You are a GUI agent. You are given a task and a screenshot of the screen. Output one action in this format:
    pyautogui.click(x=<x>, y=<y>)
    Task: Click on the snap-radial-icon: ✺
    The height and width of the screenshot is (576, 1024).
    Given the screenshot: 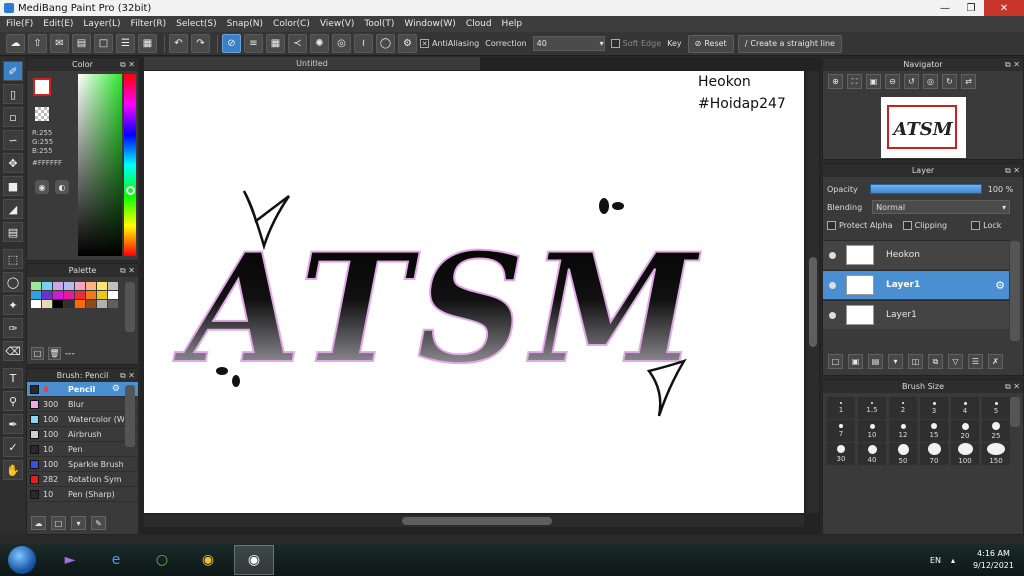 What is the action you would take?
    pyautogui.click(x=319, y=43)
    